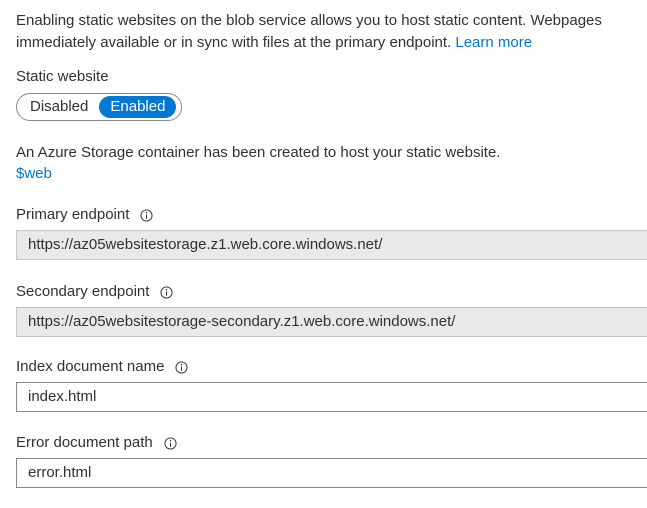 Image resolution: width=647 pixels, height=508 pixels. I want to click on primary-endpoint-label: Primary endpoint, so click(84, 215).